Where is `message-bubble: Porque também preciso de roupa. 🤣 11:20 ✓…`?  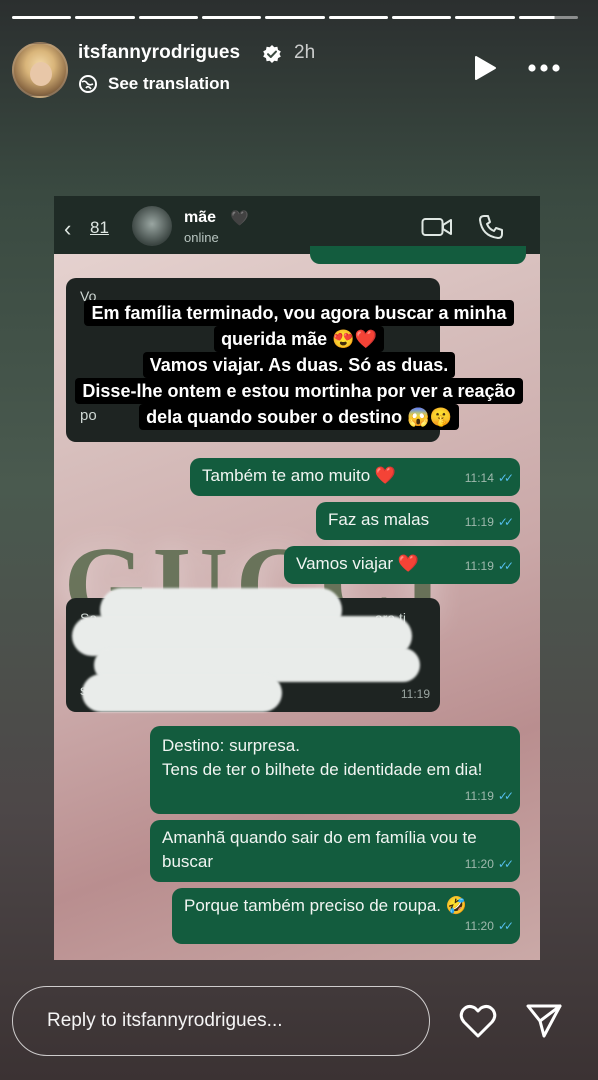
message-bubble: Porque também preciso de roupa. 🤣 11:20 ✓… is located at coordinates (346, 916).